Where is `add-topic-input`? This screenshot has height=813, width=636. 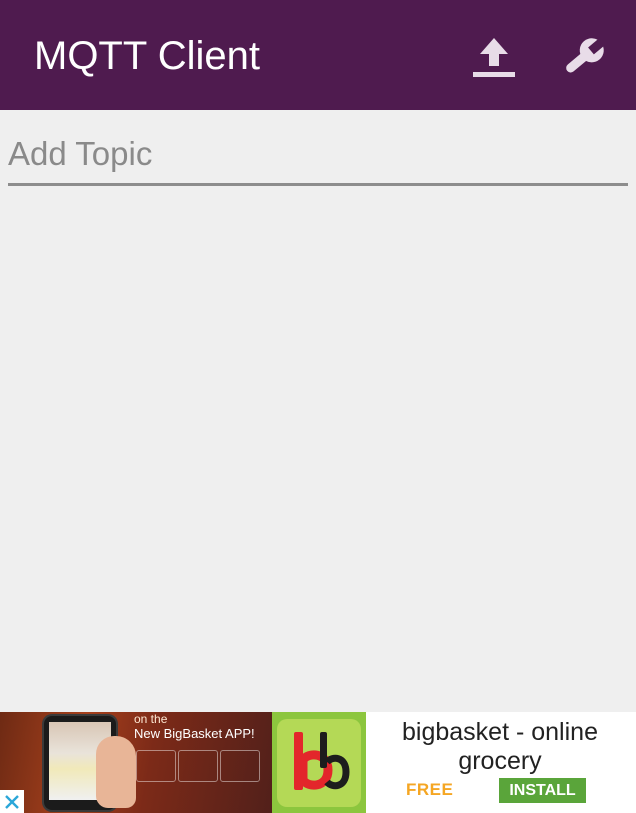
add-topic-input is located at coordinates (318, 158).